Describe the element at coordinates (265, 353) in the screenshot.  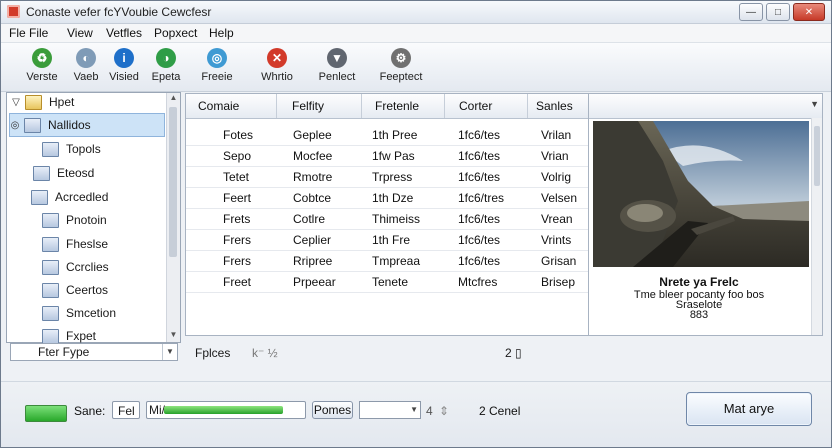
I see `status-sort-indicator: k⁻ ½` at that location.